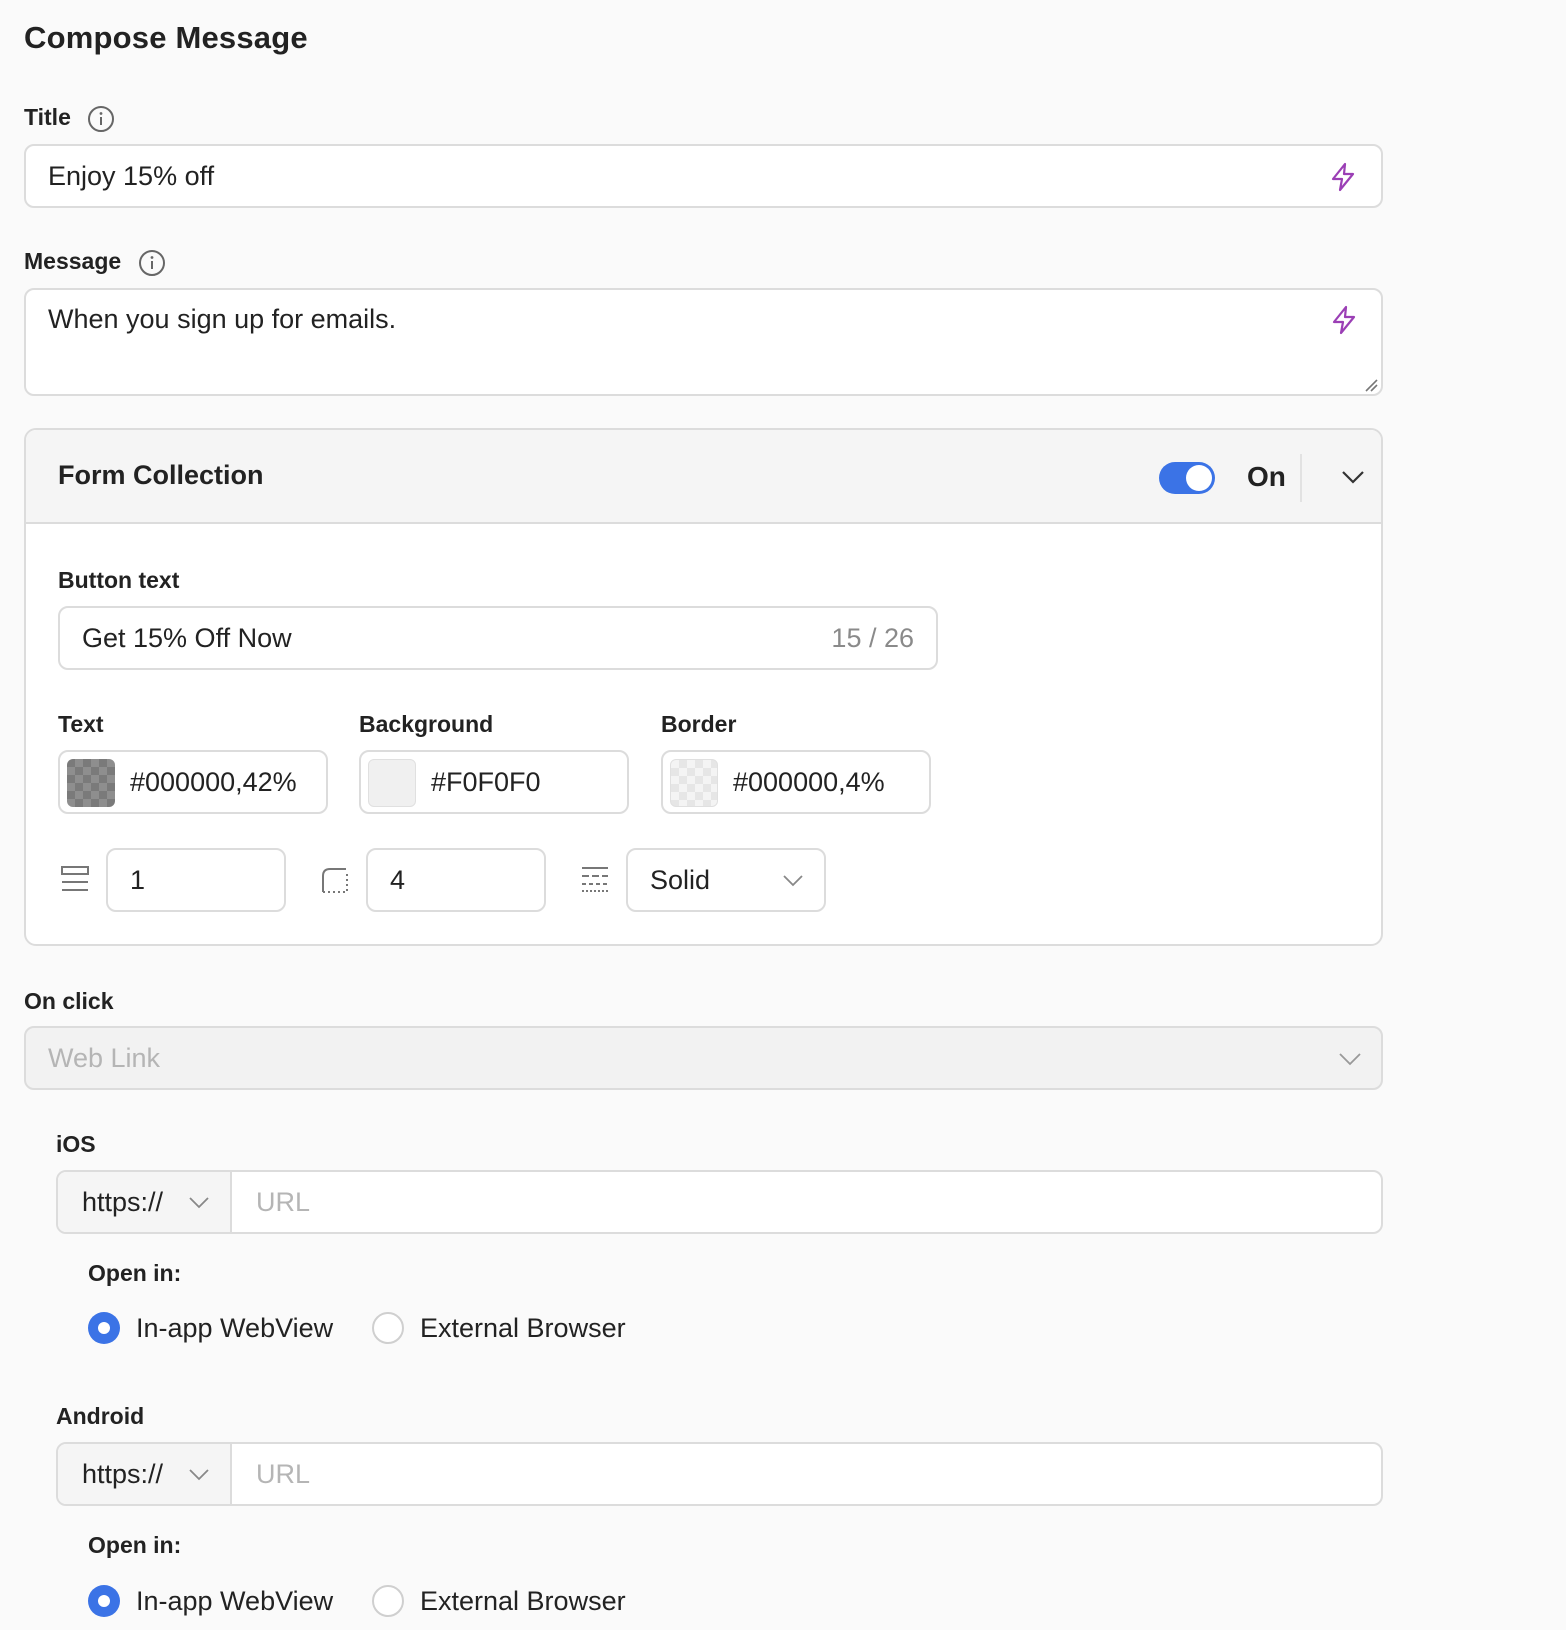 This screenshot has width=1566, height=1630. What do you see at coordinates (398, 880) in the screenshot?
I see `border-radius-value: 4` at bounding box center [398, 880].